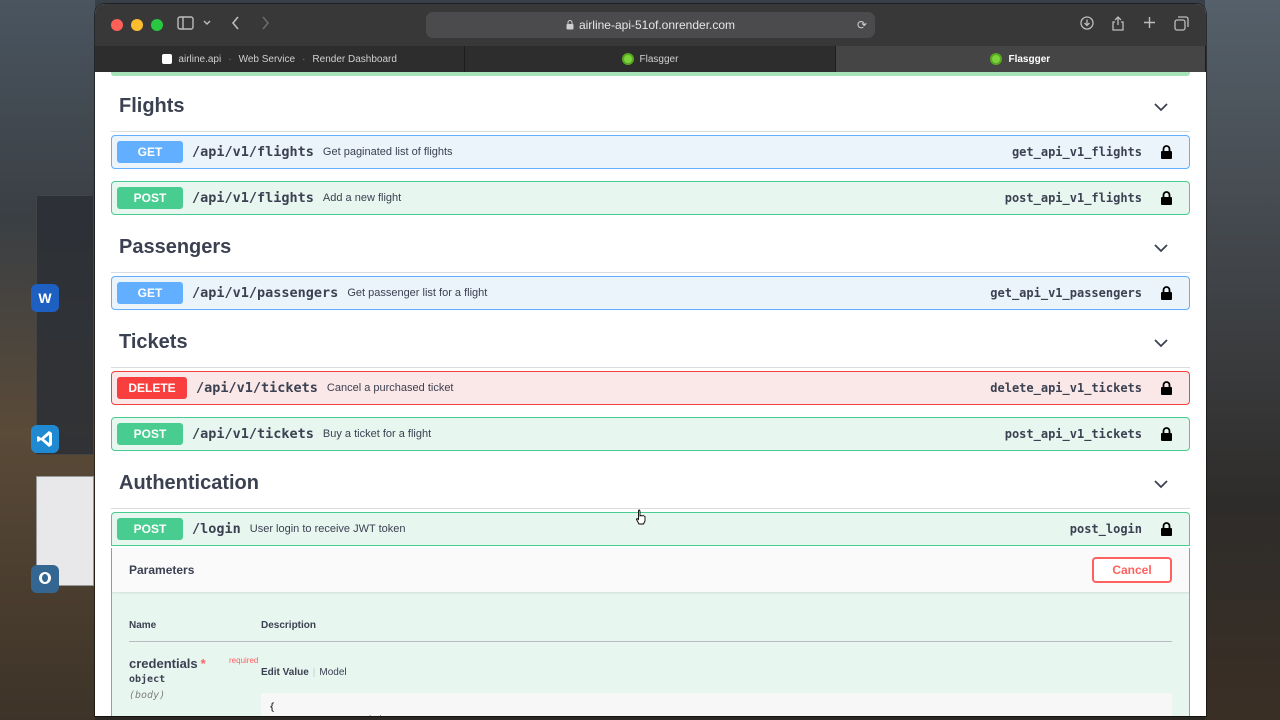 The height and width of the screenshot is (720, 1280). What do you see at coordinates (650, 107) in the screenshot?
I see `section-header-flights: Flights` at bounding box center [650, 107].